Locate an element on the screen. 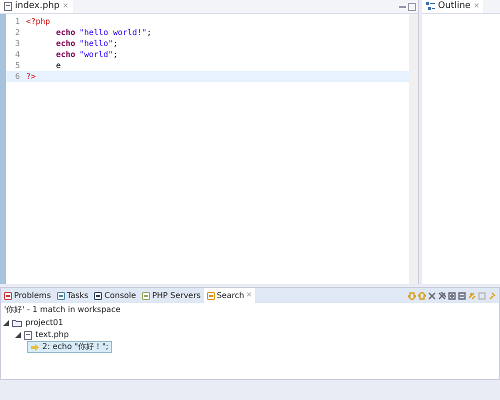 The height and width of the screenshot is (400, 500). scrollbar is located at coordinates (413, 149).